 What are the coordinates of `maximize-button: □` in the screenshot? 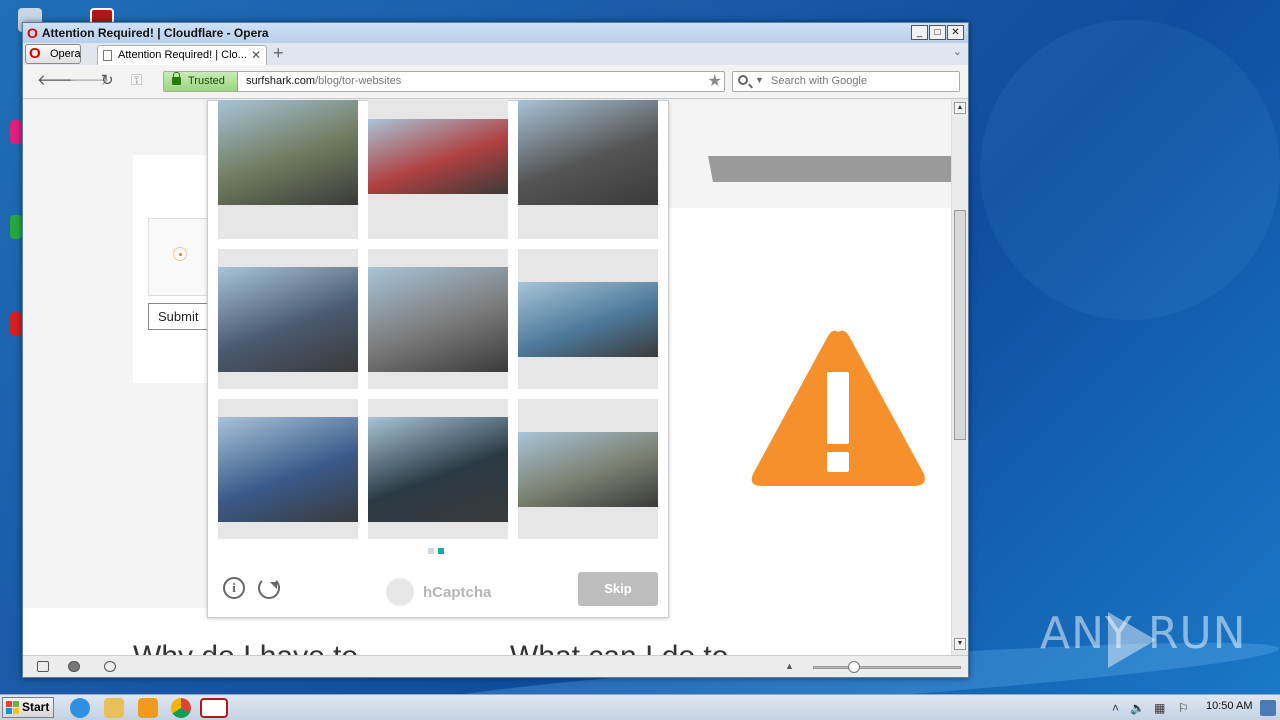 It's located at (937, 32).